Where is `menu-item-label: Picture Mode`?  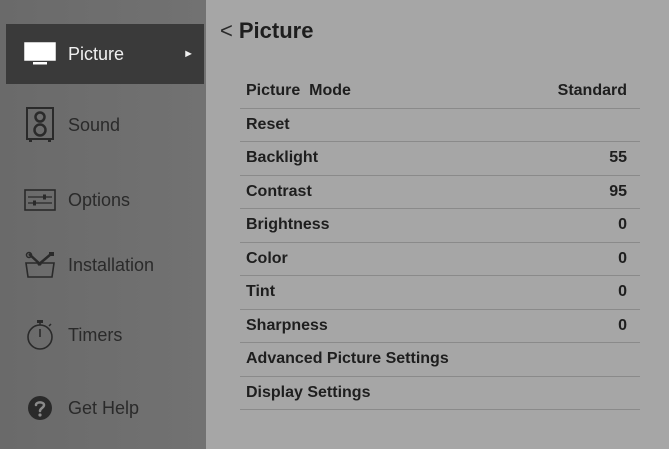 menu-item-label: Picture Mode is located at coordinates (298, 91).